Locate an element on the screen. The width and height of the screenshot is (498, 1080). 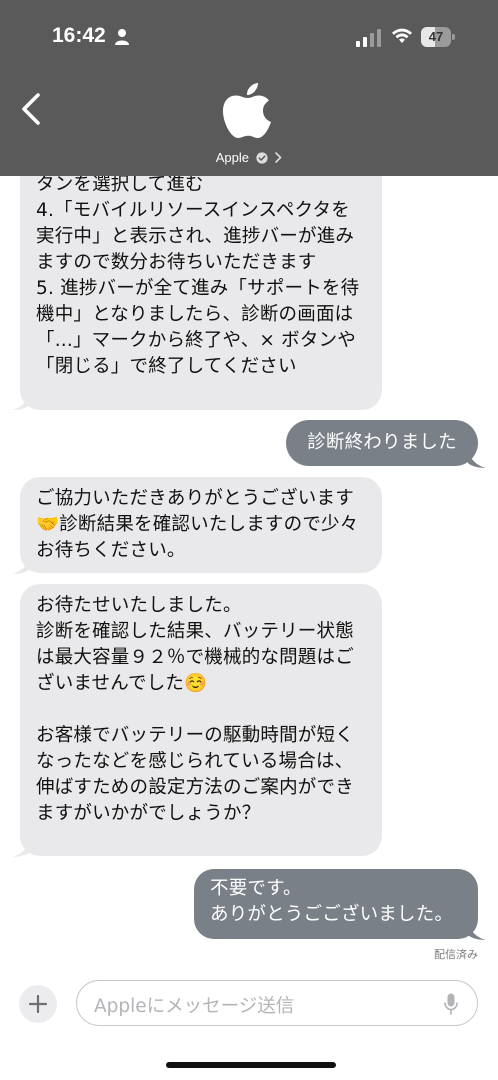
signal-icon is located at coordinates (368, 38).